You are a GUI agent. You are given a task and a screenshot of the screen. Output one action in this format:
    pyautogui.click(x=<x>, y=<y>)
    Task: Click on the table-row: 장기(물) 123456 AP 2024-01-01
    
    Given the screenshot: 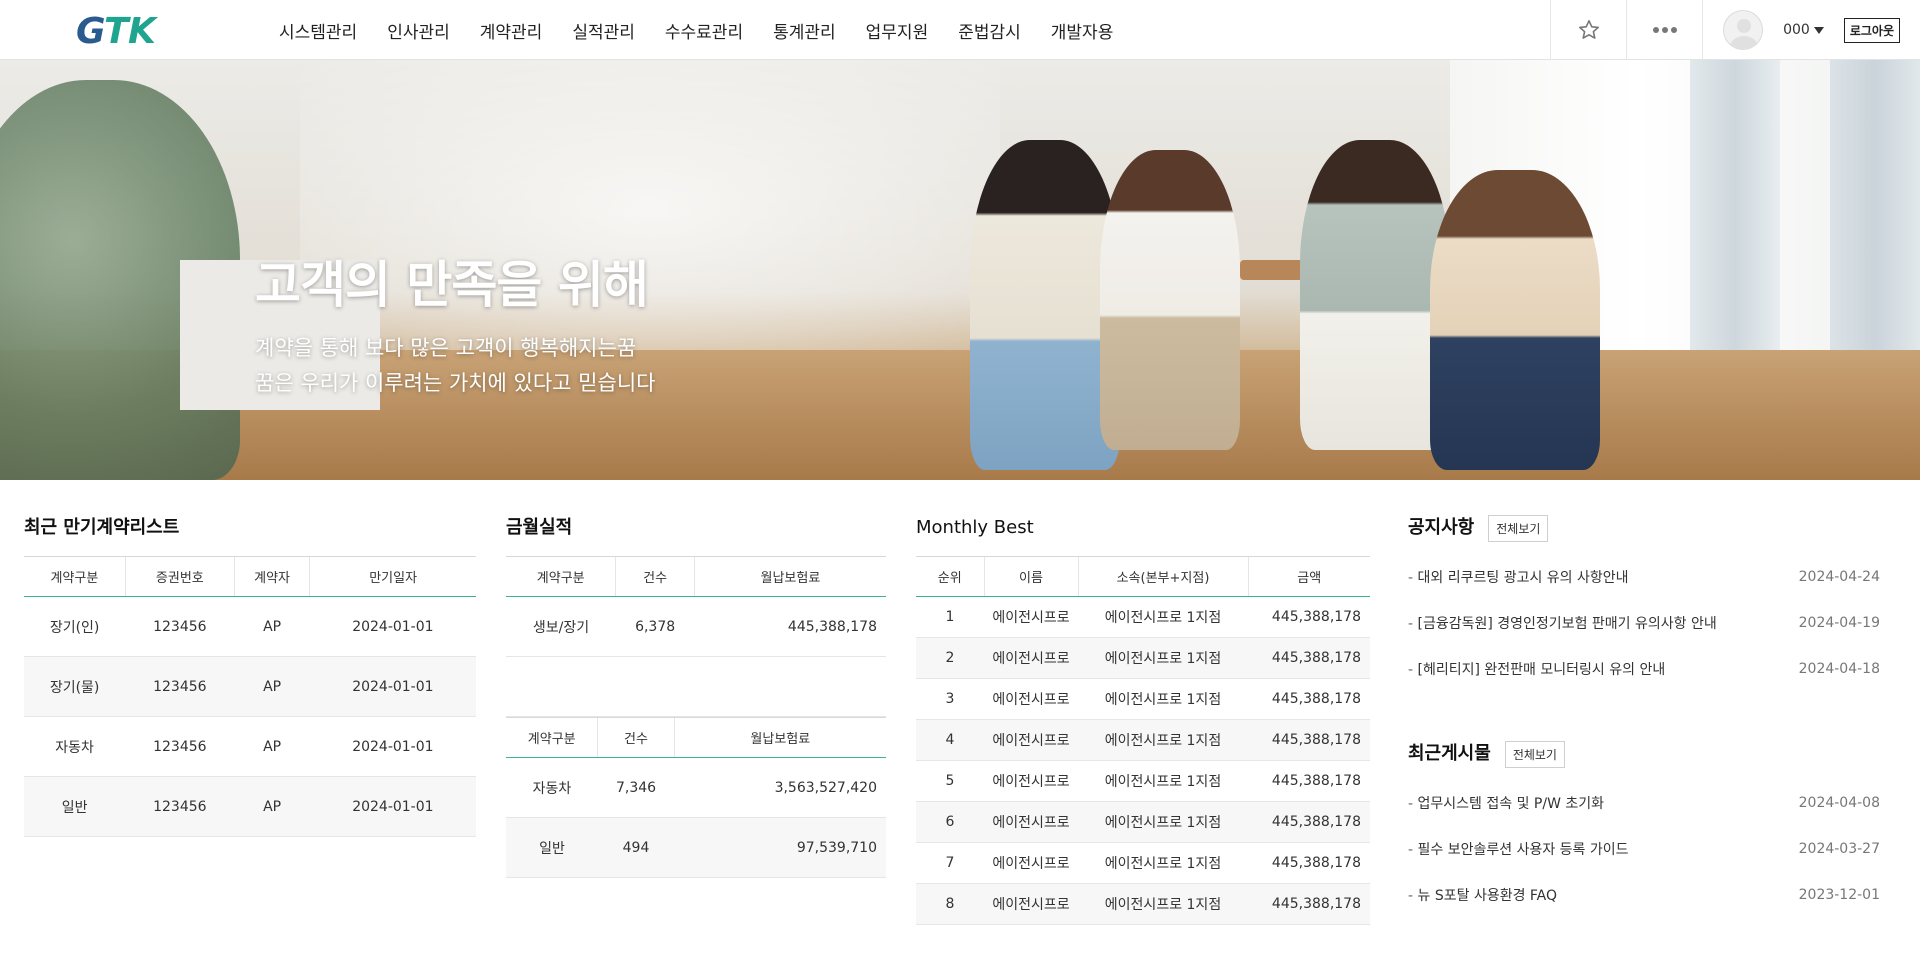 What is the action you would take?
    pyautogui.click(x=250, y=686)
    